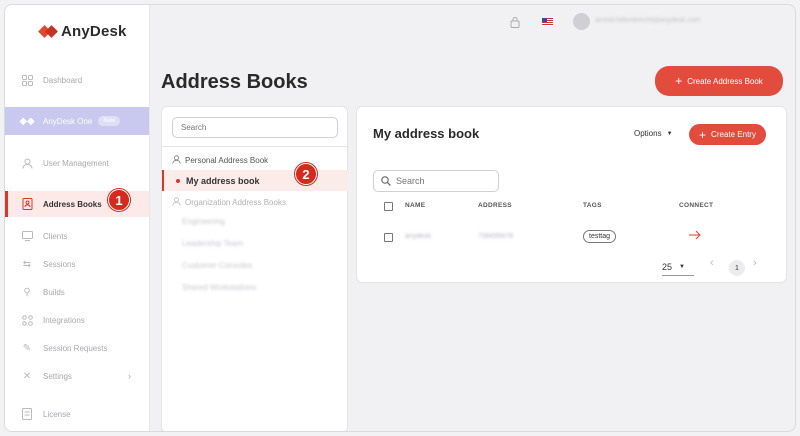 The width and height of the screenshot is (800, 436). What do you see at coordinates (59, 264) in the screenshot?
I see `sidebar-item-label: Sessions` at bounding box center [59, 264].